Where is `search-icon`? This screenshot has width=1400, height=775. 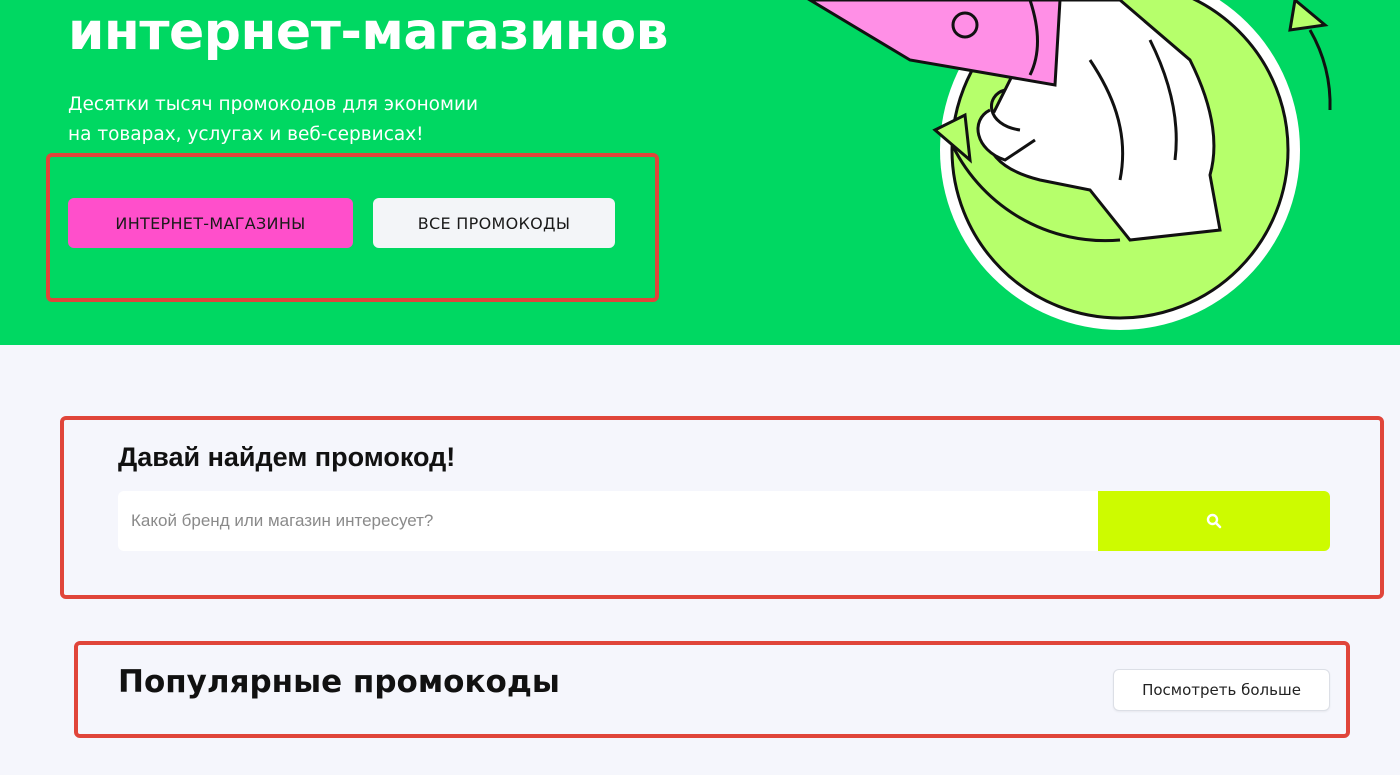 search-icon is located at coordinates (1214, 521).